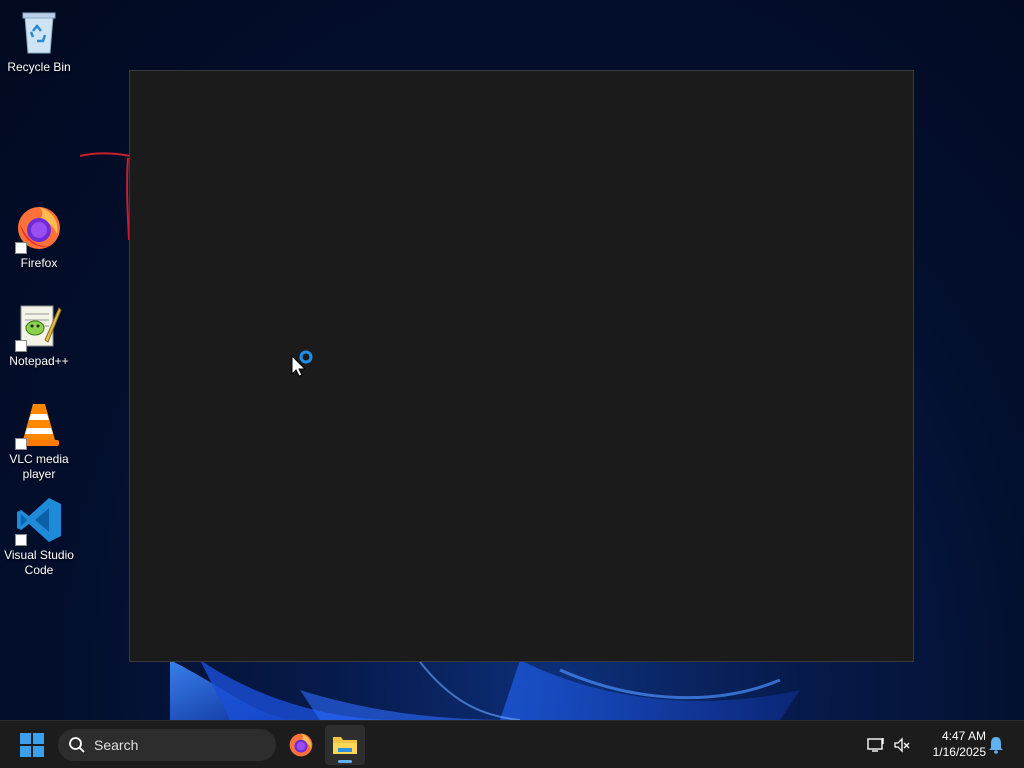  What do you see at coordinates (996, 745) in the screenshot?
I see `notification-bell-icon` at bounding box center [996, 745].